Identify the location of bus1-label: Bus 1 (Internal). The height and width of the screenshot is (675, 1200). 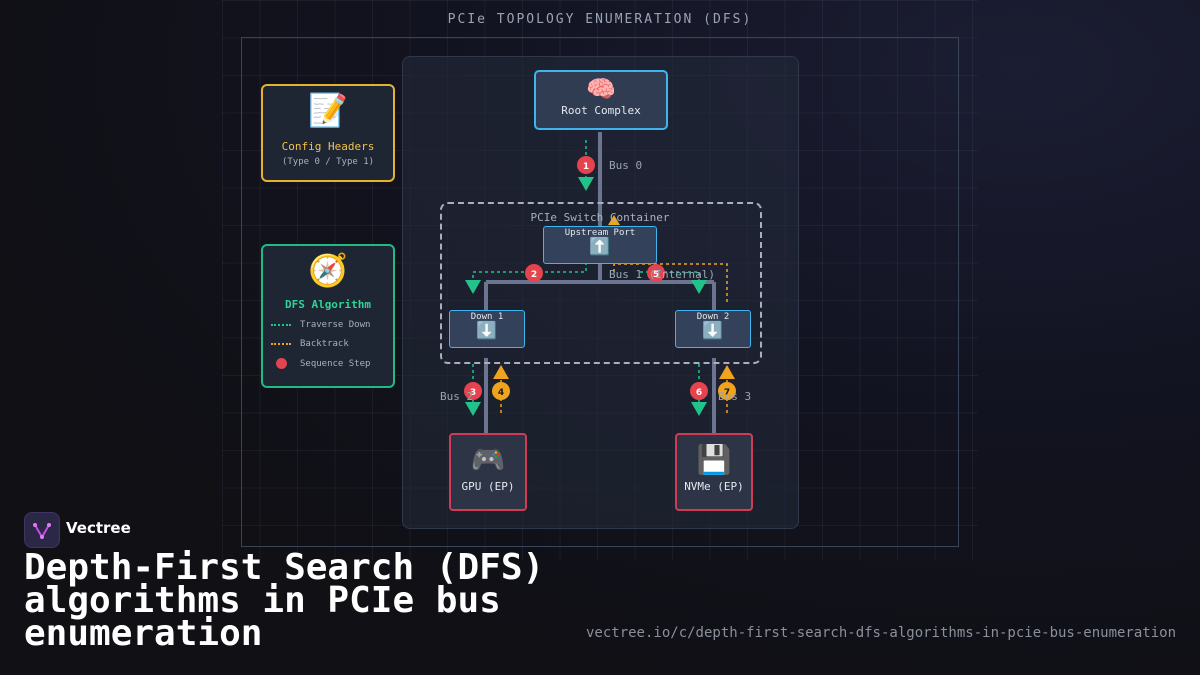
(662, 274).